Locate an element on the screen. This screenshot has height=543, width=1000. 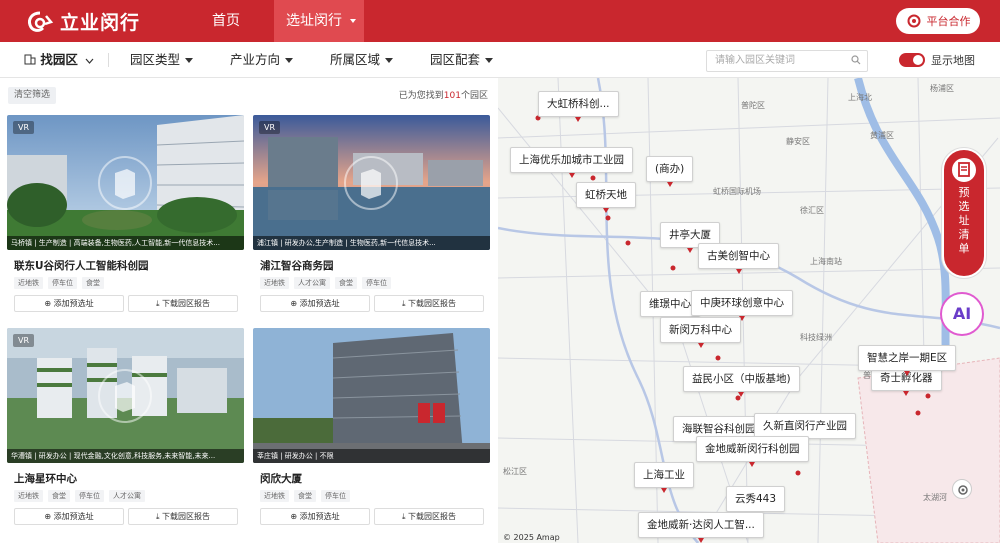
result-count: 已为您找到101个园区 is located at coordinates (443, 94).